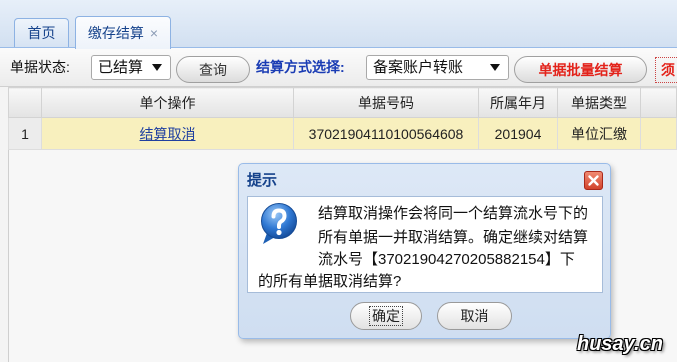  I want to click on dialog-message-line: 结算取消操作会将同一个结算流水号下的, so click(453, 213).